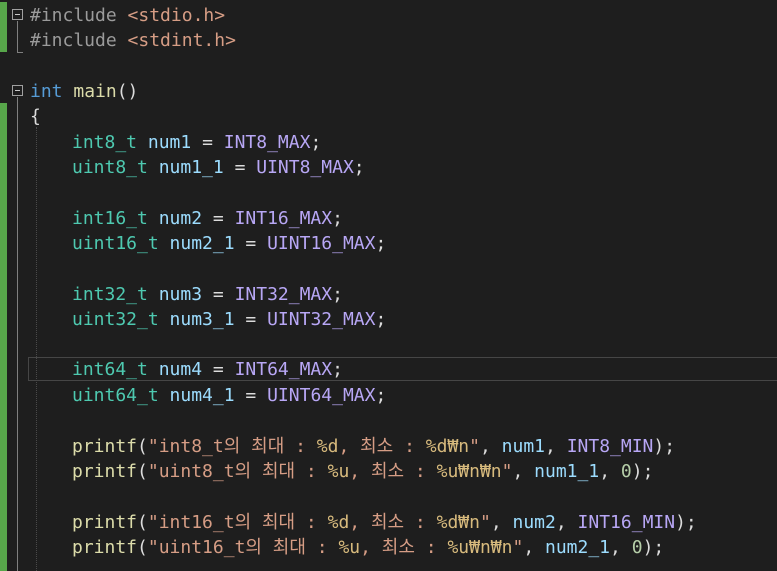  I want to click on type-name: uint8_t, so click(110, 167).